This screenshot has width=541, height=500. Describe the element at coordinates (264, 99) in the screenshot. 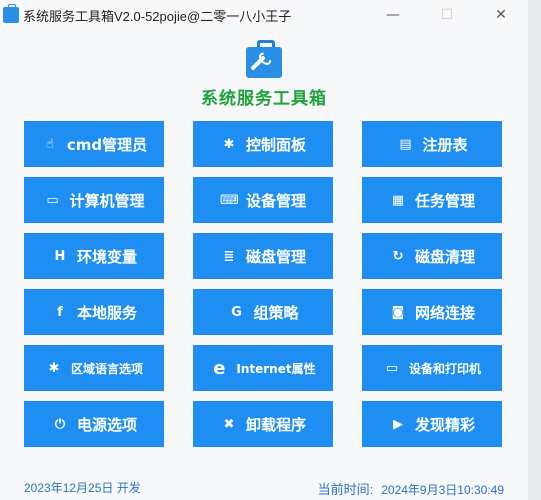

I see `app-heading: 系统服务工具箱` at that location.